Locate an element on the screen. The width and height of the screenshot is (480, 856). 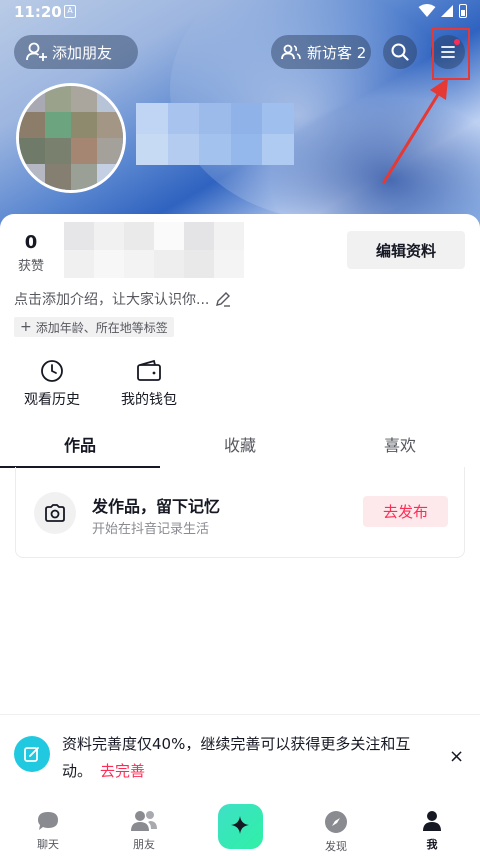
publish-title: 发作品，留下记忆 is located at coordinates (156, 506).